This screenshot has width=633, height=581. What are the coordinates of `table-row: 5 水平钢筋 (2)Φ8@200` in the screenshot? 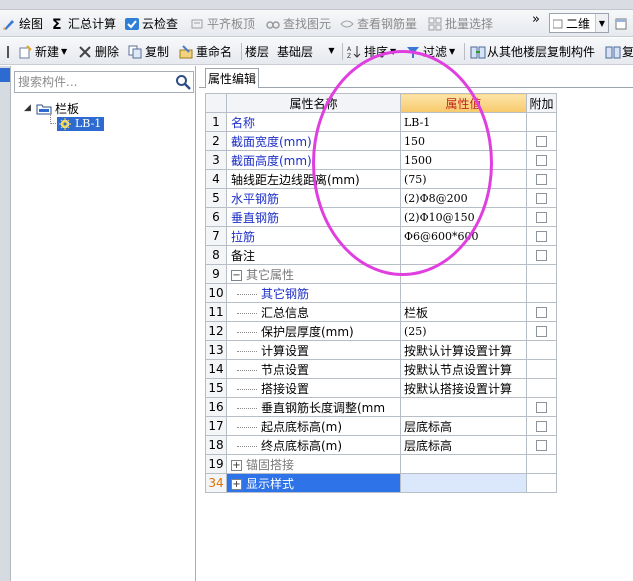 It's located at (381, 198).